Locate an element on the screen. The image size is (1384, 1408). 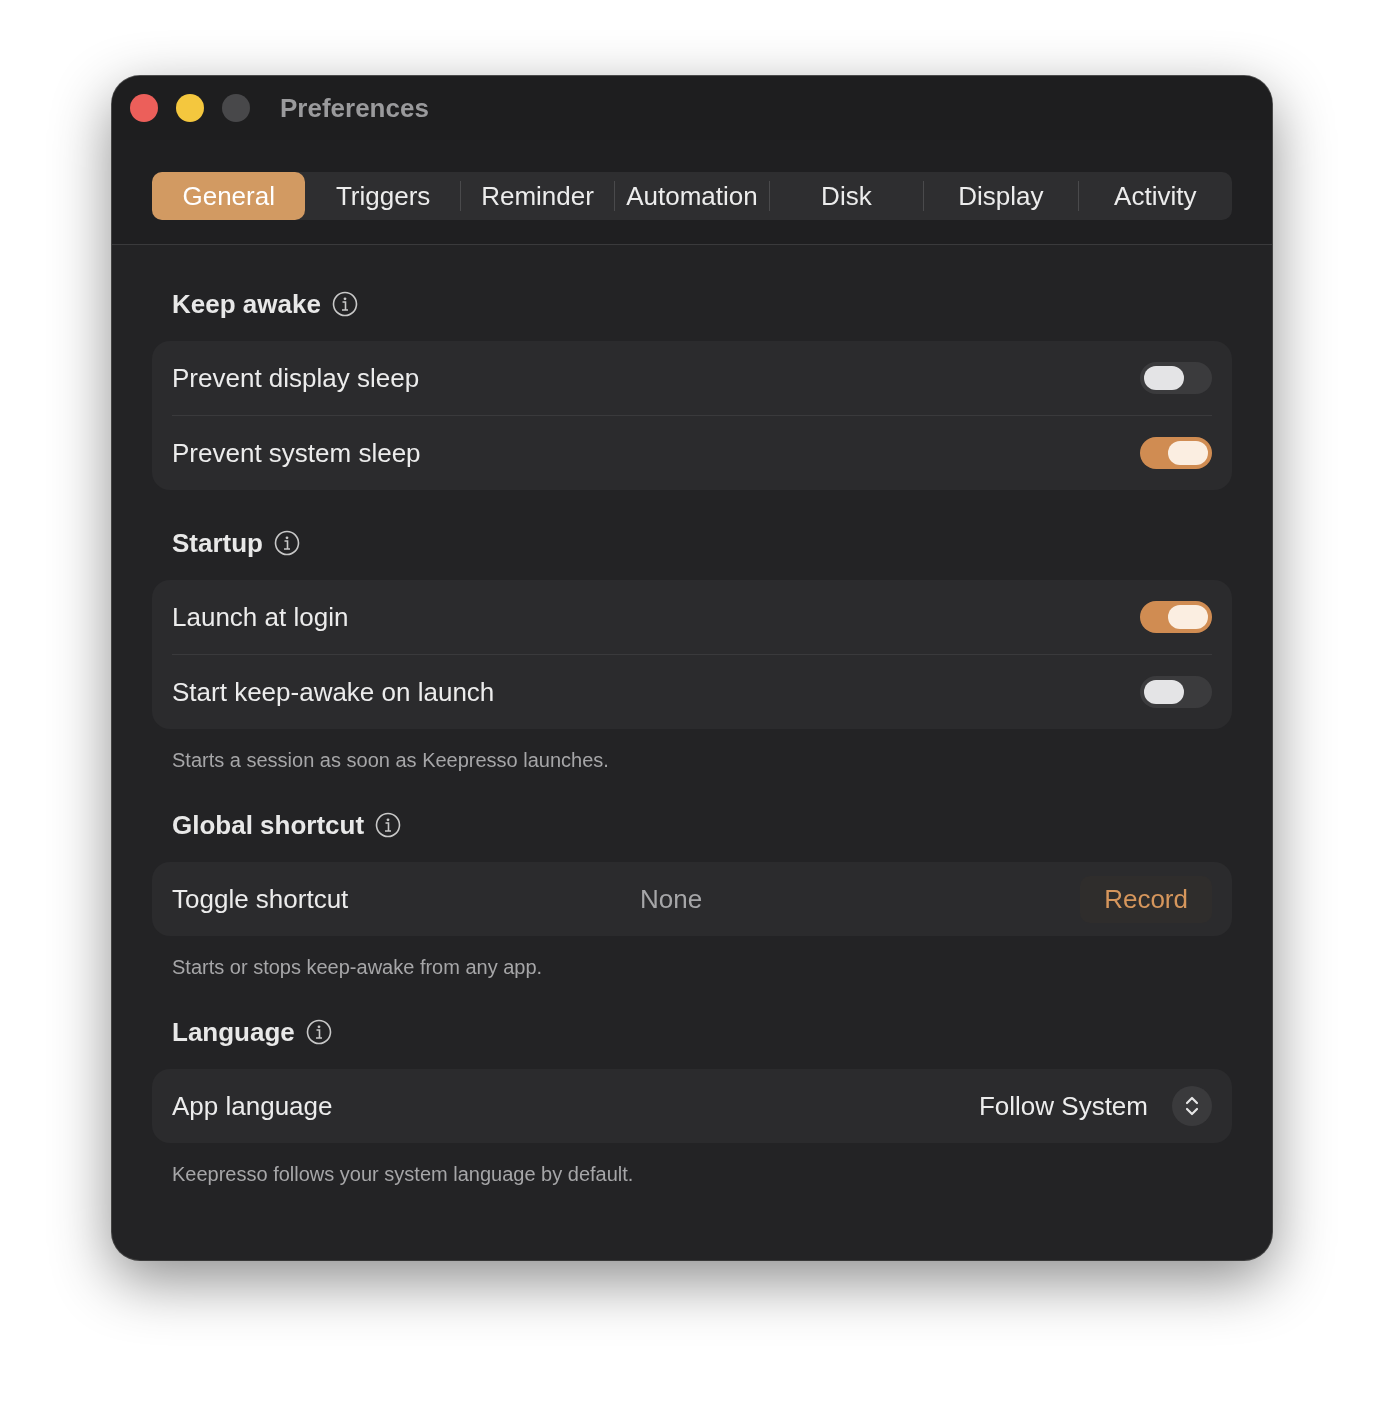
section-title: Startup is located at coordinates (217, 543).